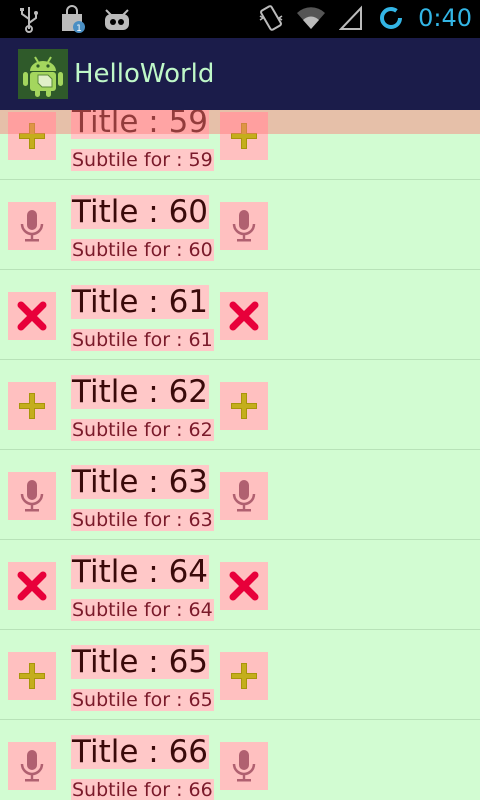  Describe the element at coordinates (271, 18) in the screenshot. I see `vibrate-icon` at that location.